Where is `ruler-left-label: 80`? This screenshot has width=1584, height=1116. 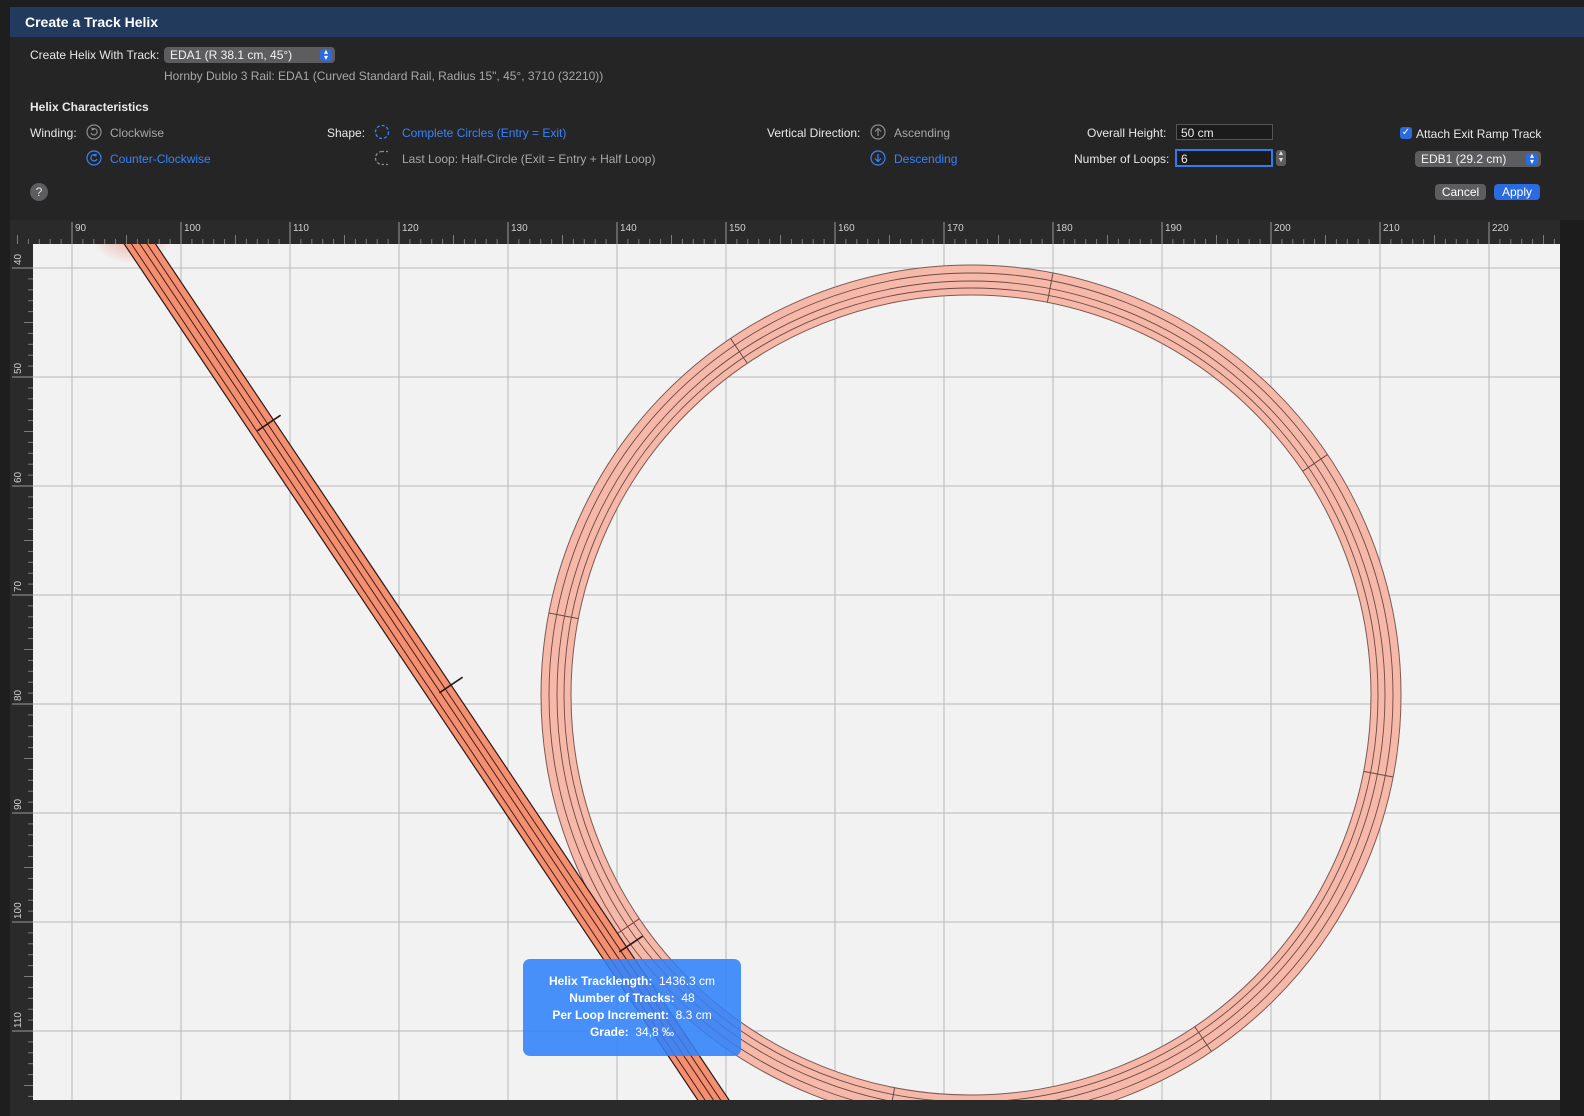 ruler-left-label: 80 is located at coordinates (18, 695).